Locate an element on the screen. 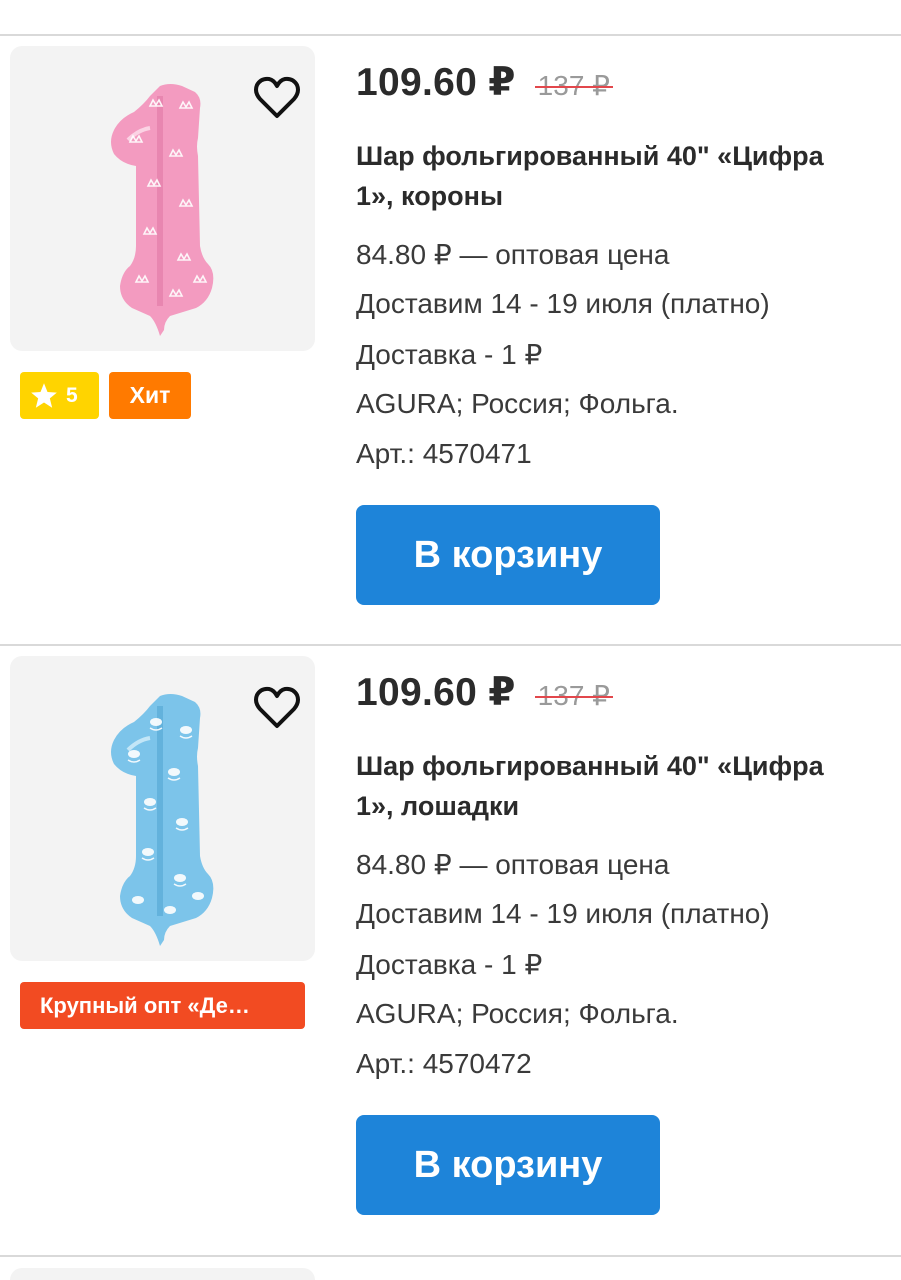 This screenshot has height=1280, width=901. article-number: Арт.: 4570472 is located at coordinates (444, 1063).